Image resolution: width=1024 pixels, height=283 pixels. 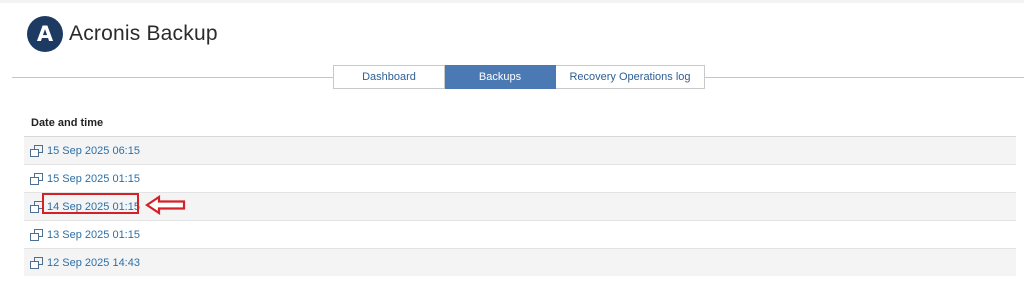 I want to click on table-row: 12 Sep 2025 14:43, so click(x=520, y=262).